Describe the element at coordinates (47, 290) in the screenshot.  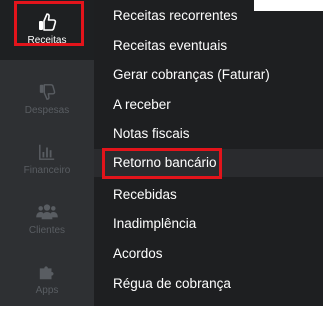
I see `sidebar-item-label: Apps` at that location.